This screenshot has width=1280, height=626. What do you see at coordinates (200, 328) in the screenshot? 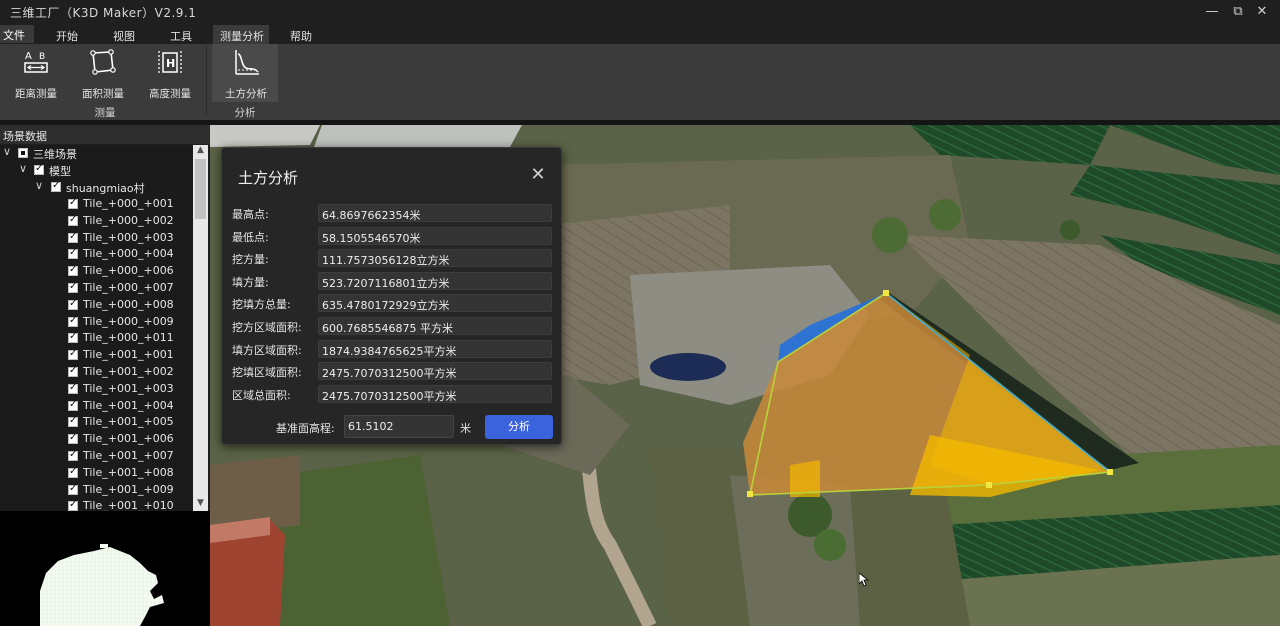
I see `tree-scrollbar: ▲ ▼` at bounding box center [200, 328].